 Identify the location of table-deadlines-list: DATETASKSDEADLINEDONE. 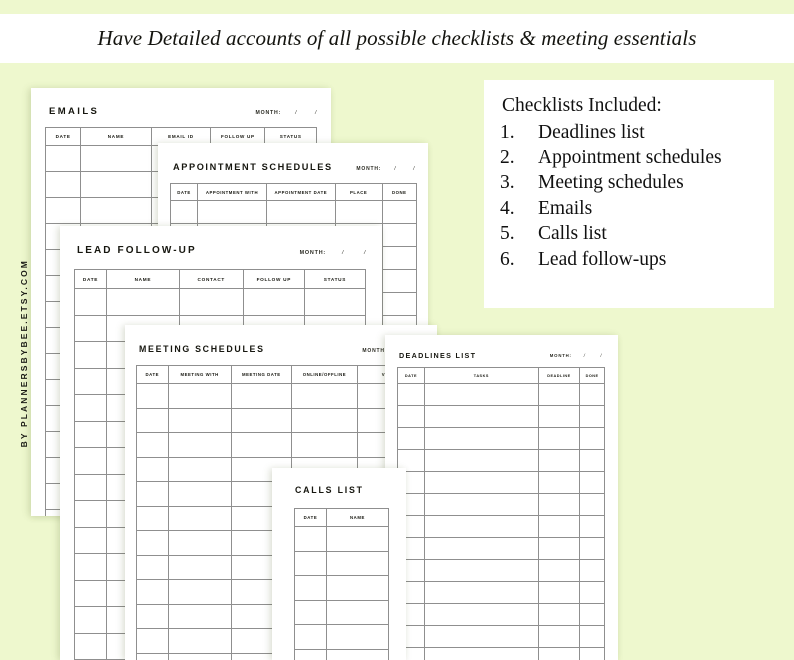
(501, 513).